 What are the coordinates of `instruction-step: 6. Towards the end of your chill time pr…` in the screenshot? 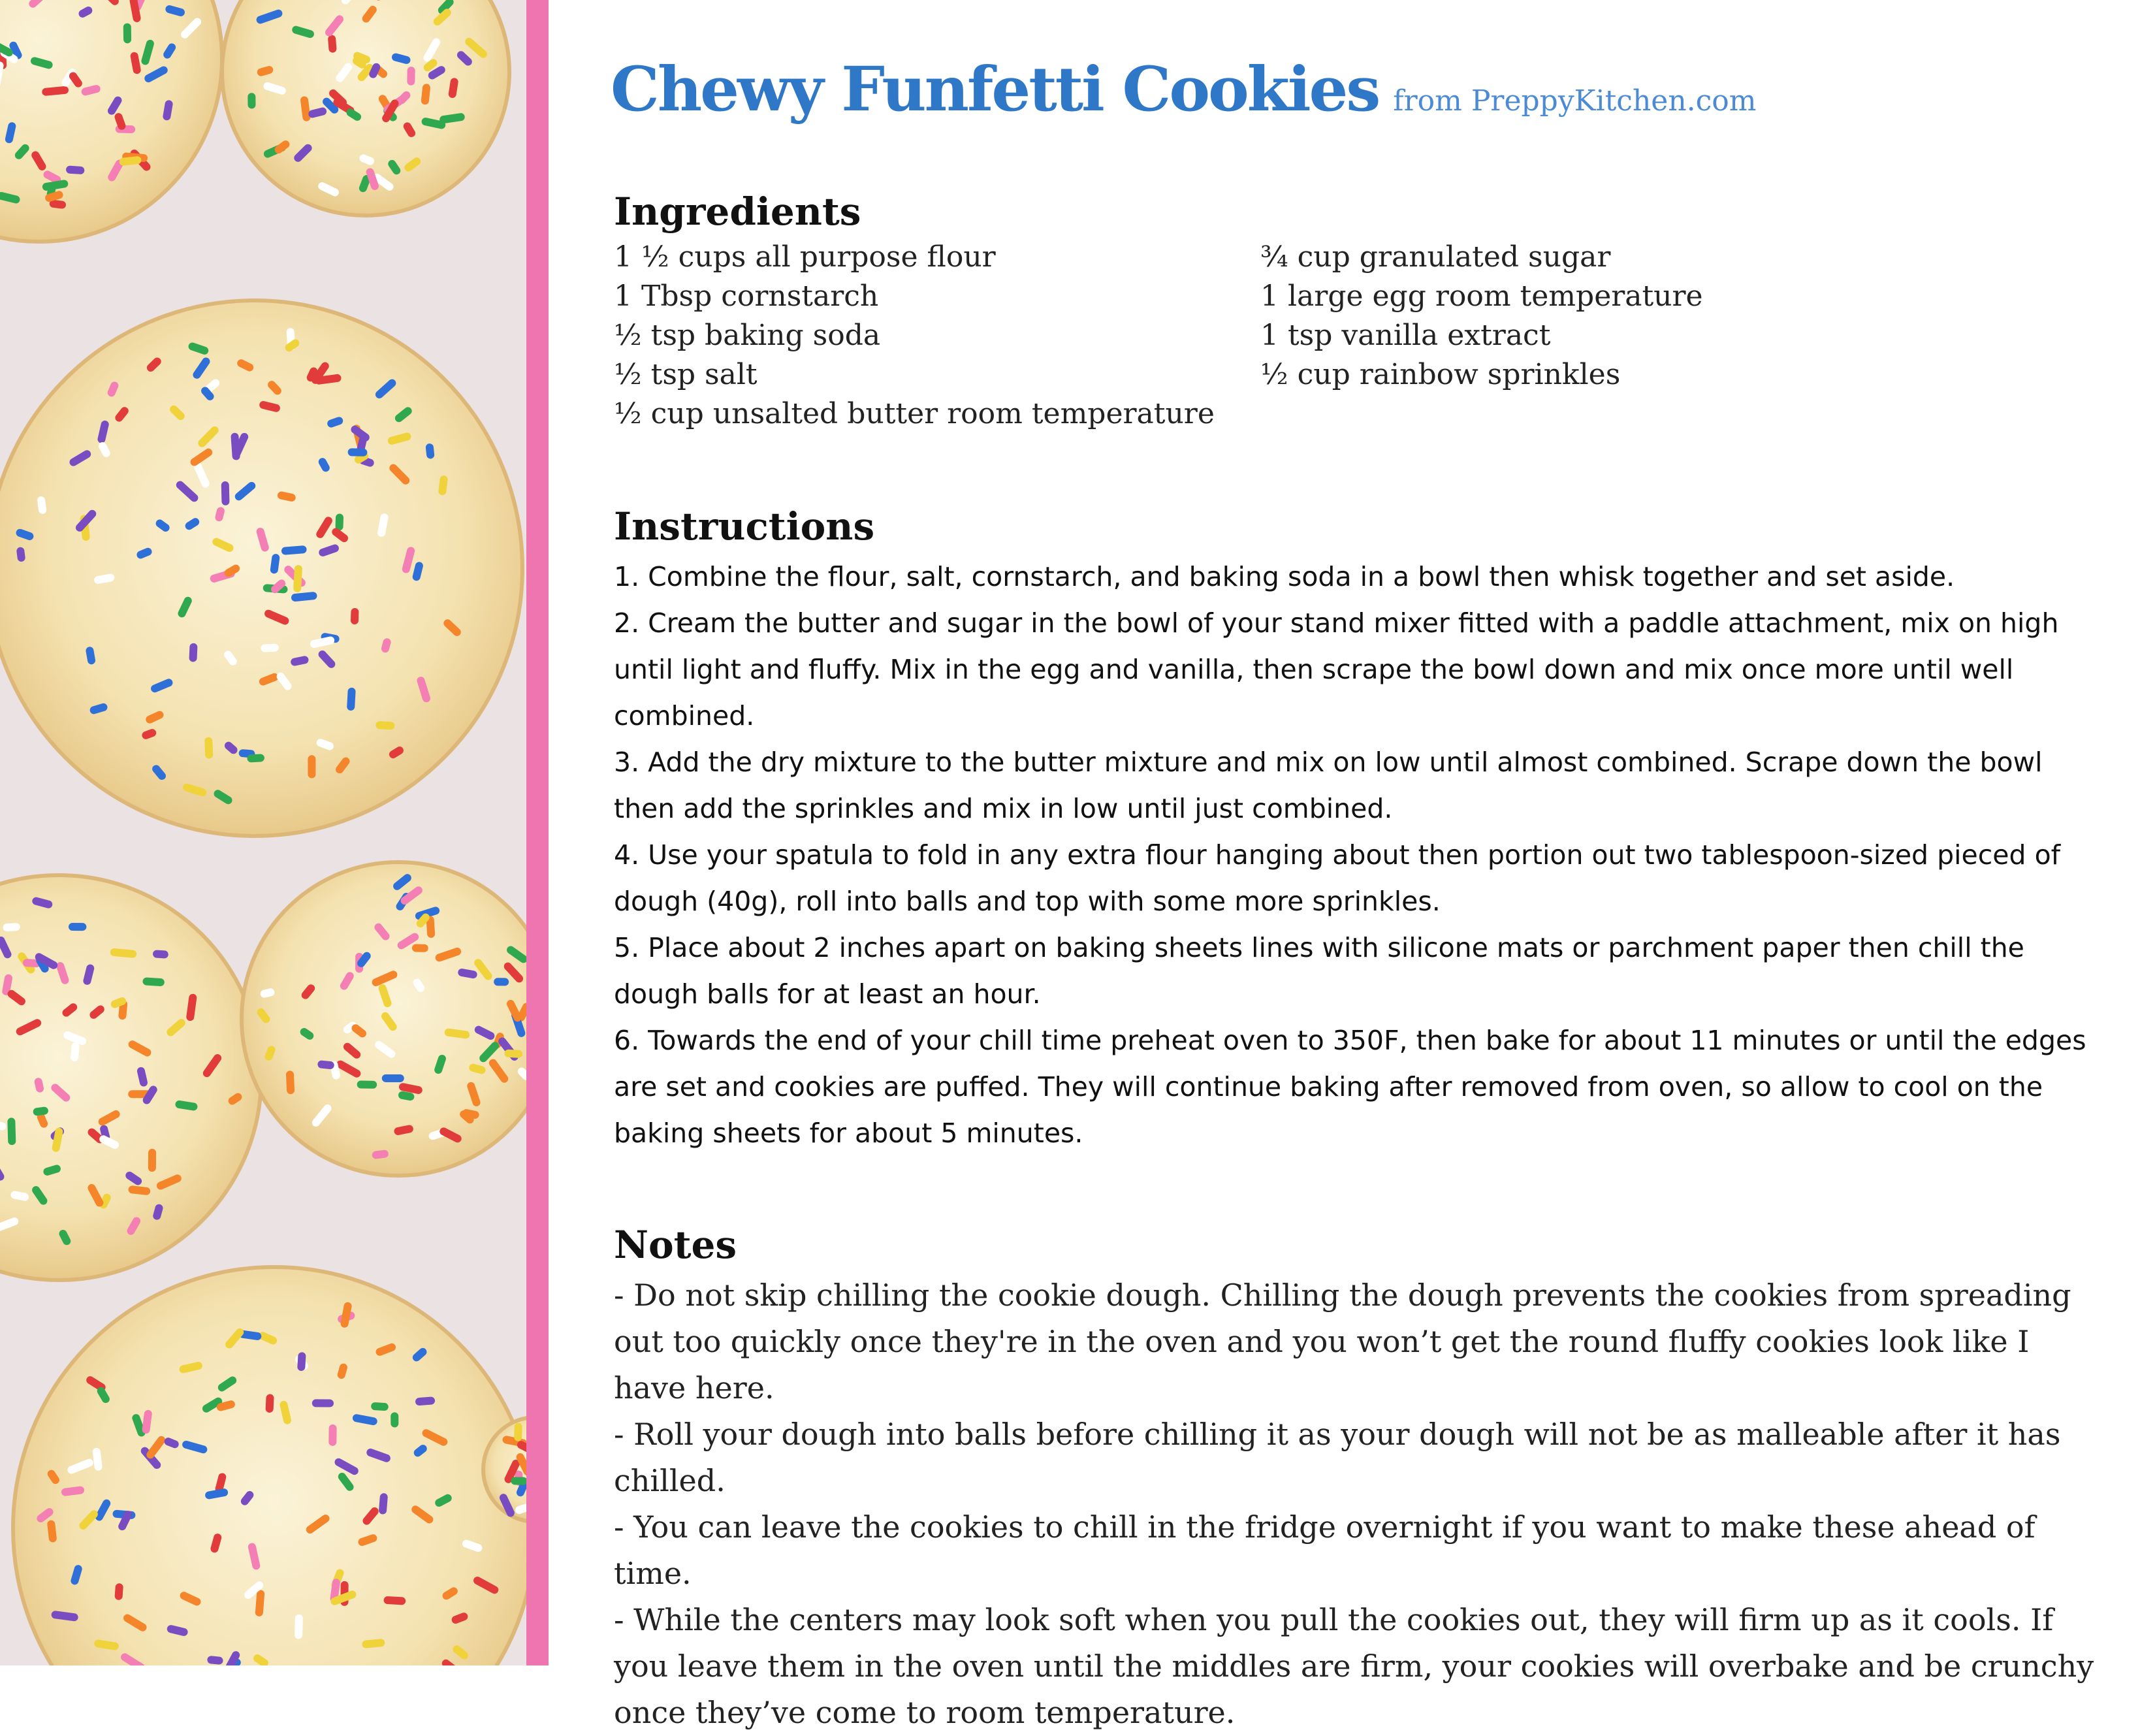 It's located at (1350, 1087).